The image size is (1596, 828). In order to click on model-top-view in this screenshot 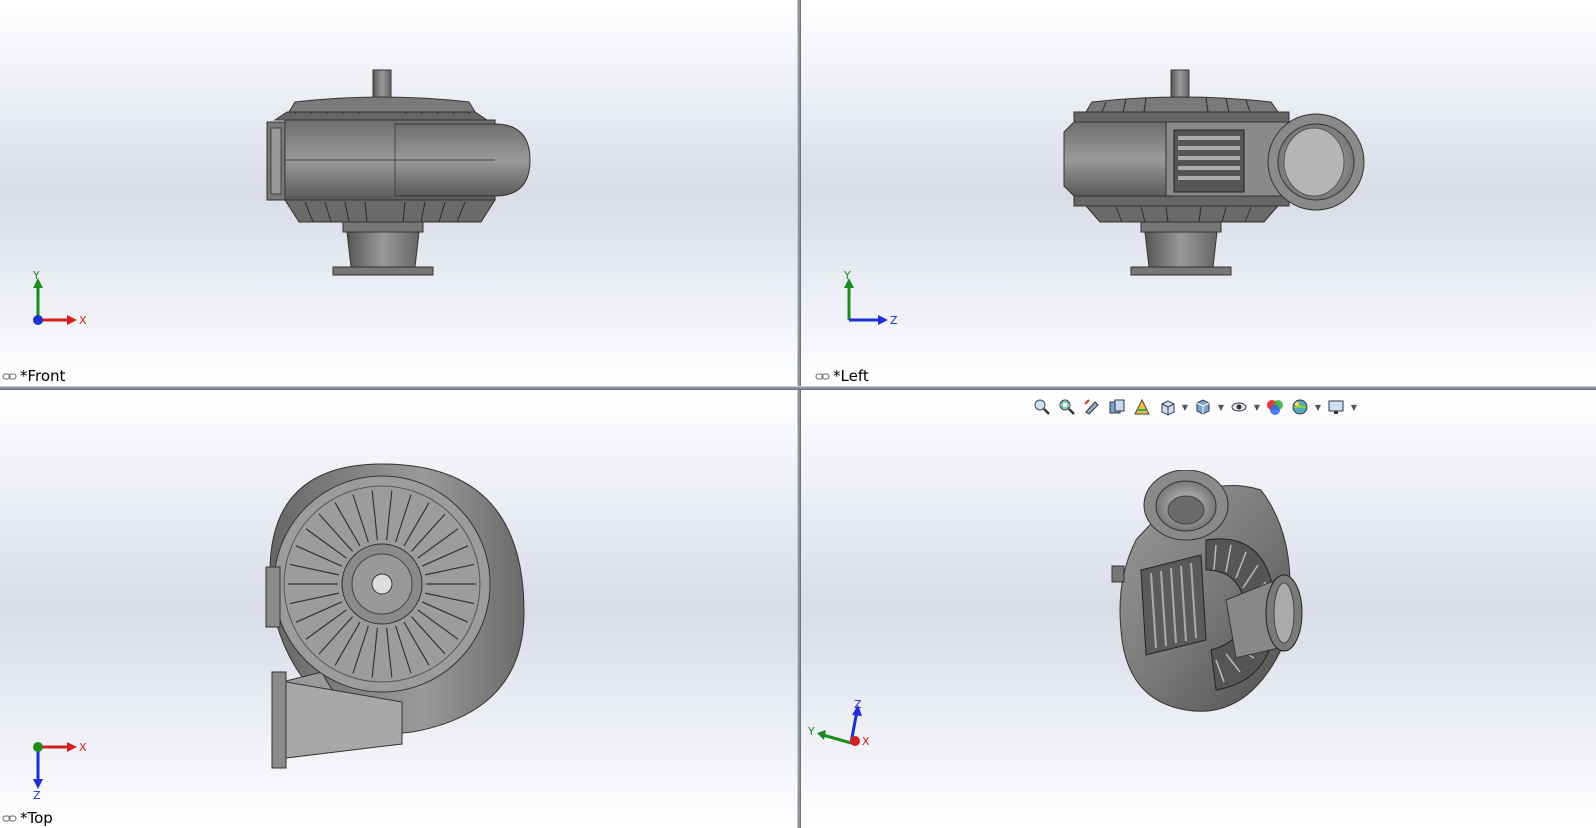, I will do `click(399, 618)`.